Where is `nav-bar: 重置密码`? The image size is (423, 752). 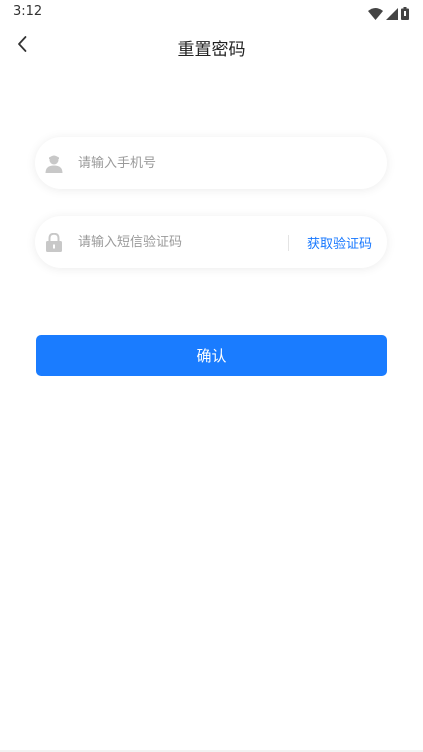
nav-bar: 重置密码 is located at coordinates (211, 46).